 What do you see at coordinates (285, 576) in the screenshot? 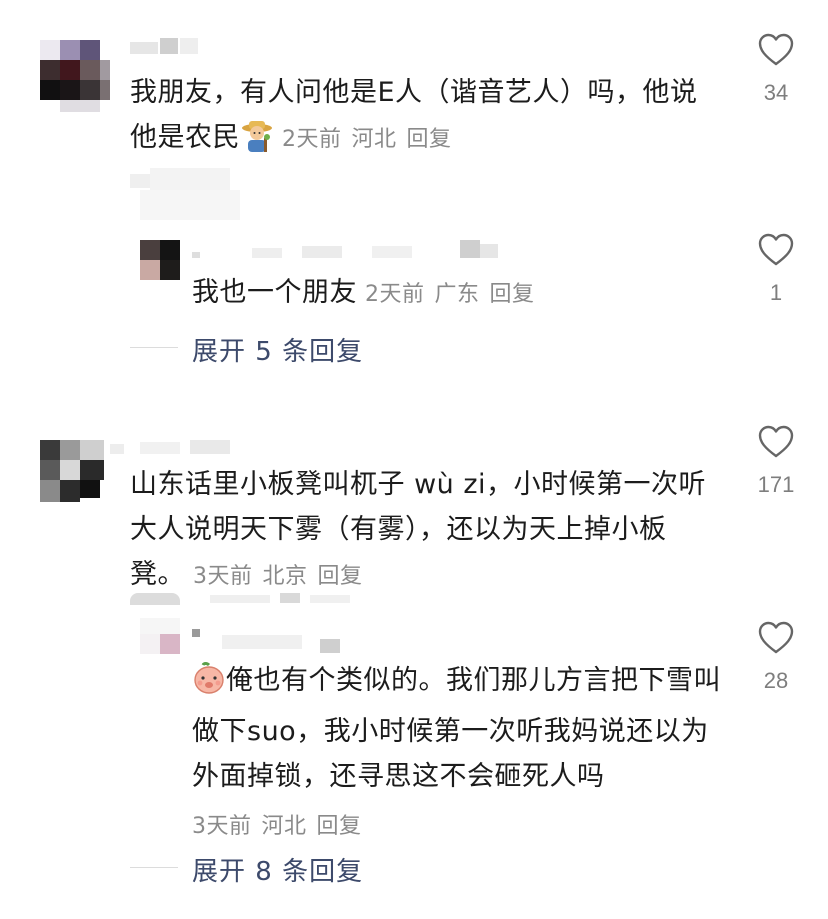
I see `comment-location: 北京` at bounding box center [285, 576].